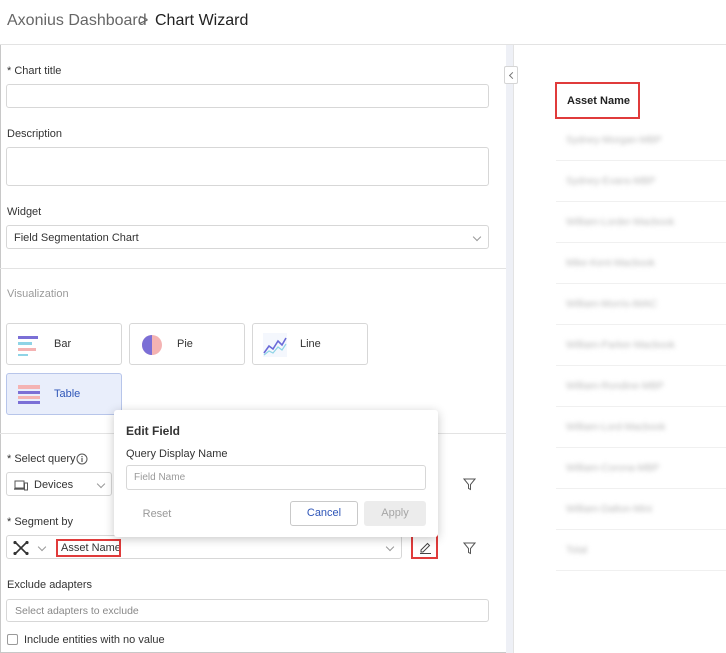 The height and width of the screenshot is (653, 726). Describe the element at coordinates (253, 268) in the screenshot. I see `section-divider` at that location.